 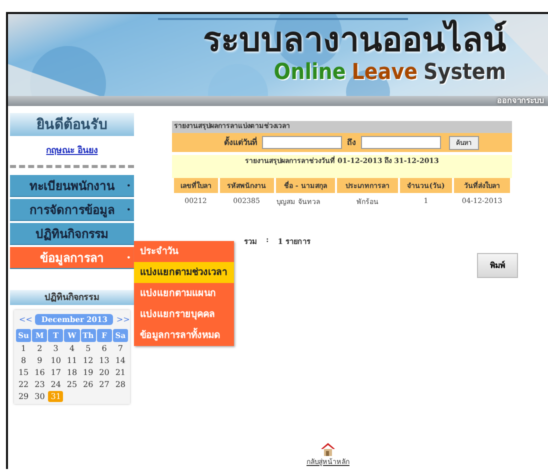 What do you see at coordinates (56, 384) in the screenshot?
I see `calendar-day: 24` at bounding box center [56, 384].